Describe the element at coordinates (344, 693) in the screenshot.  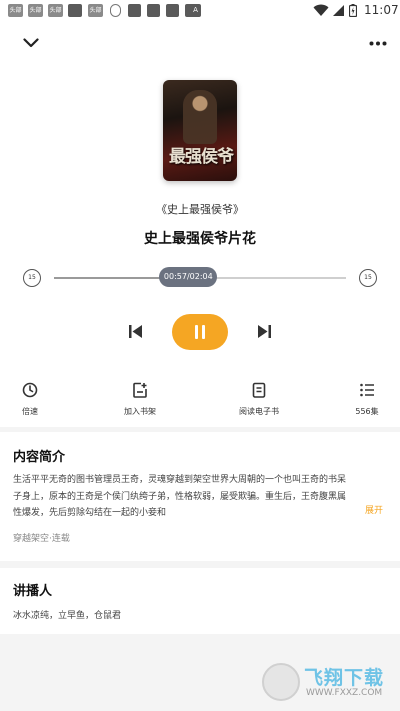
I see `watermark-url: WWW.FXXZ.COM` at that location.